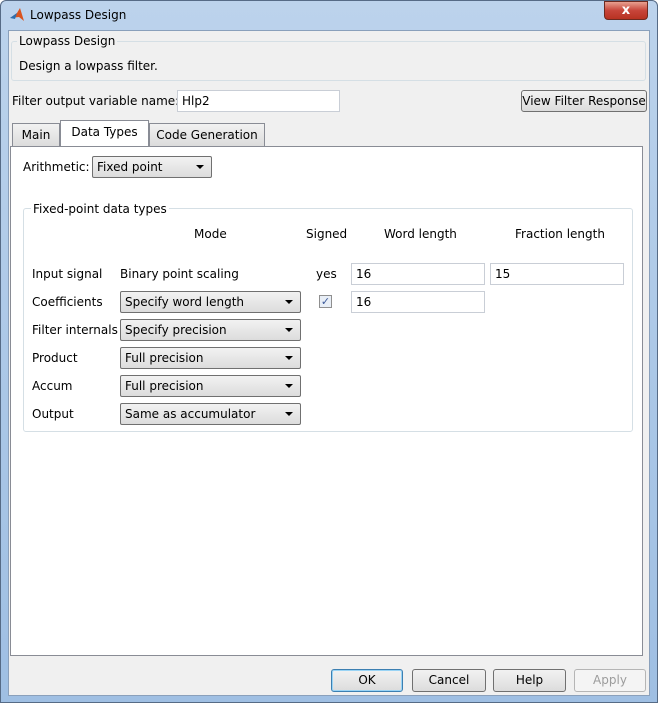 The width and height of the screenshot is (658, 703). Describe the element at coordinates (130, 167) in the screenshot. I see `arithmetic-value: Fixed point` at that location.